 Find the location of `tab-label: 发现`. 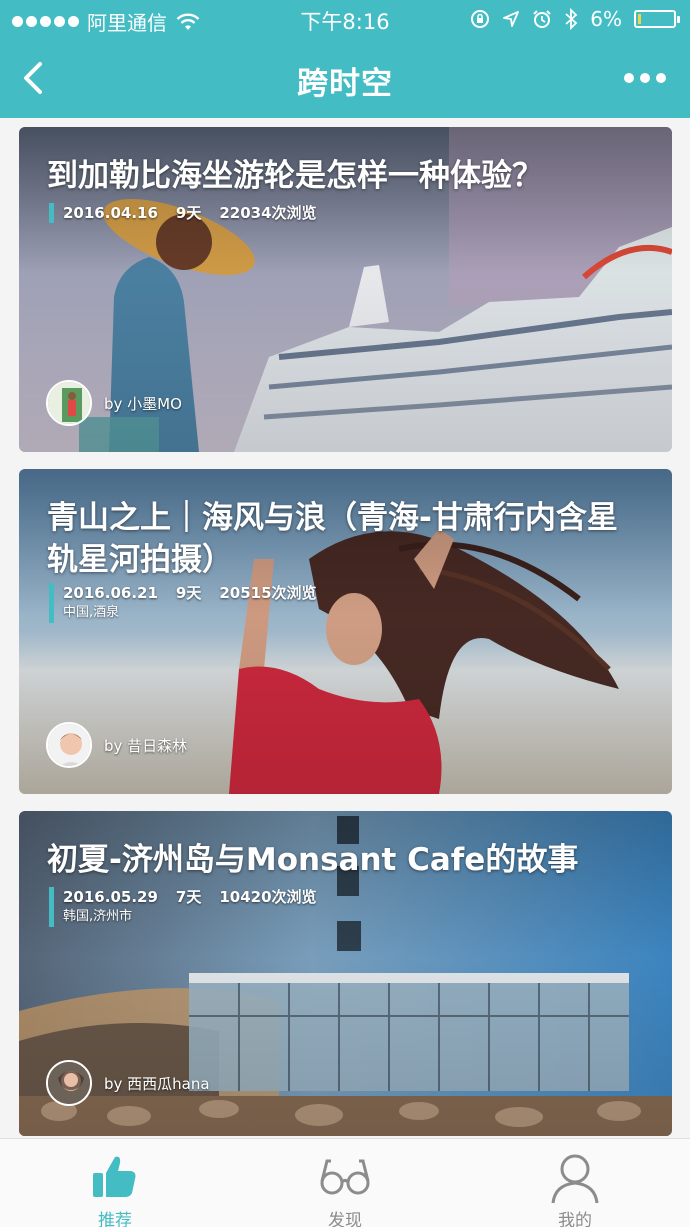

tab-label: 发现 is located at coordinates (345, 1219).